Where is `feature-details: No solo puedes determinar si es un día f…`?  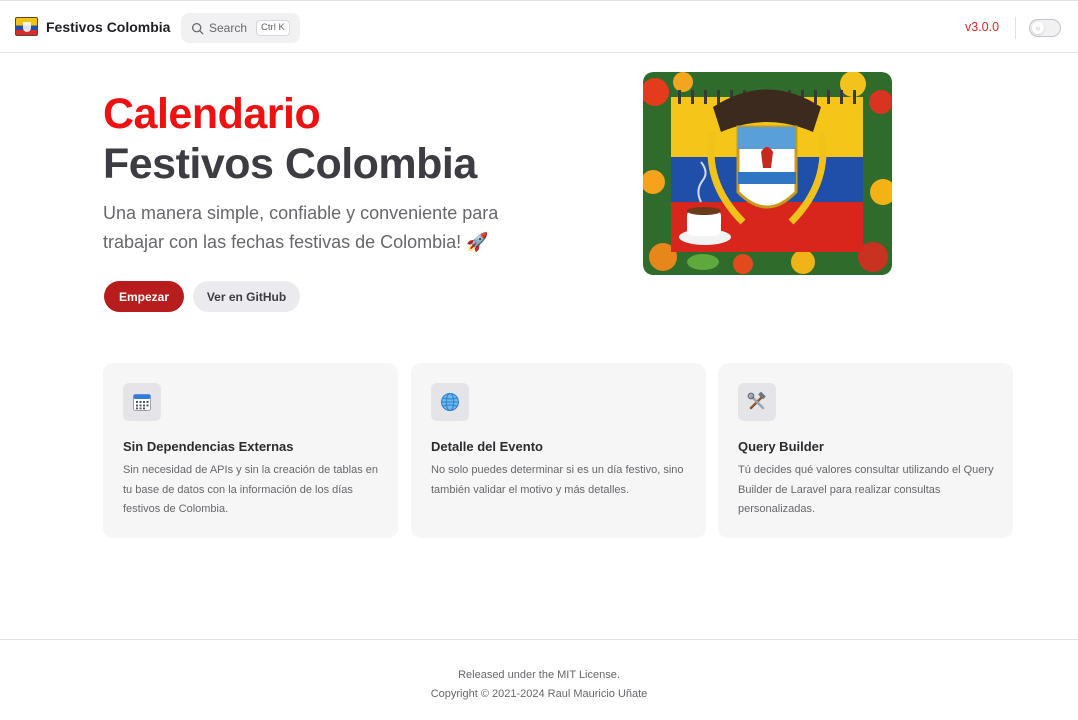
feature-details: No solo puedes determinar si es un día f… is located at coordinates (557, 480).